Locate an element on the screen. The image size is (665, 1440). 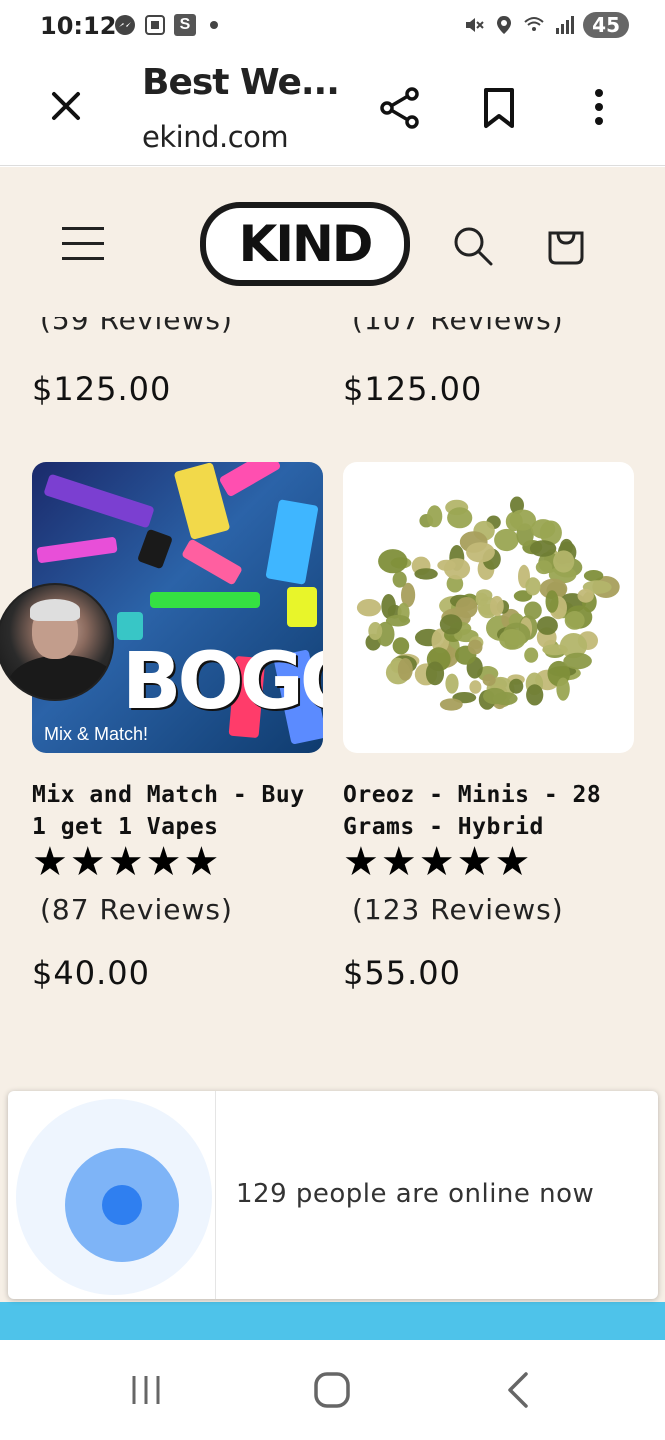
system-nav-bar is located at coordinates (332, 1390).